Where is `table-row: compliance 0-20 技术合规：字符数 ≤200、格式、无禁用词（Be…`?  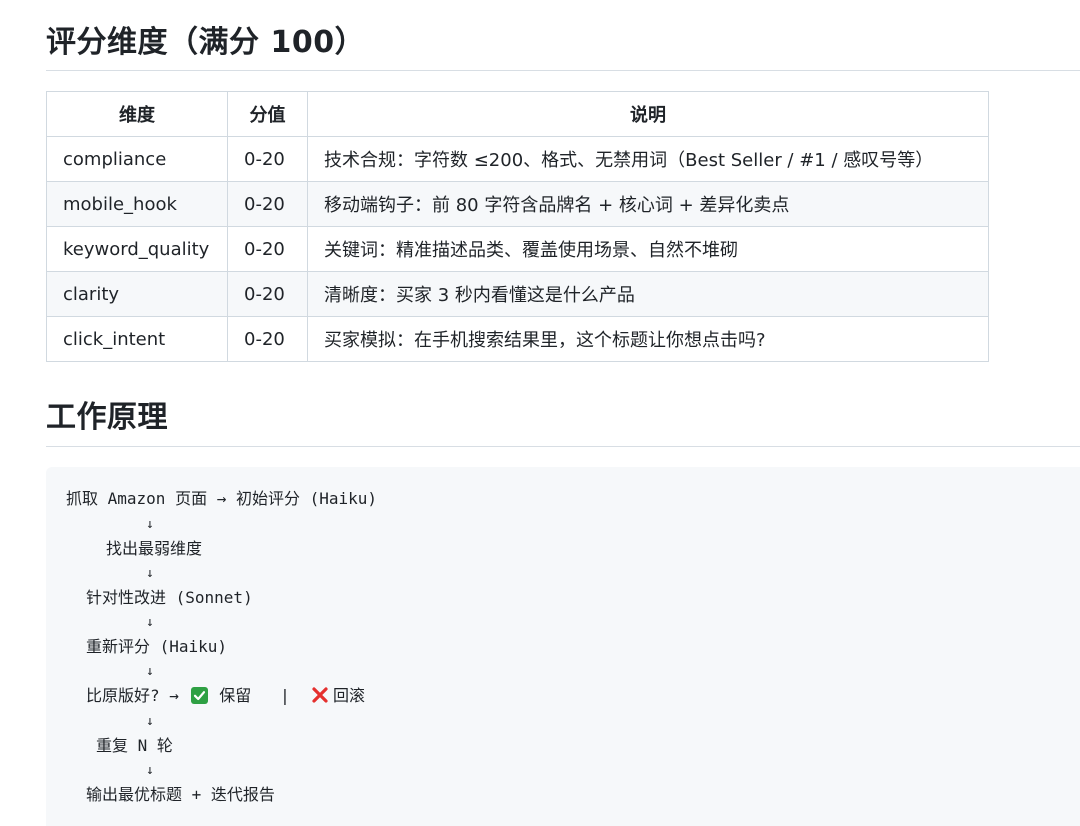 table-row: compliance 0-20 技术合规：字符数 ≤200、格式、无禁用词（Be… is located at coordinates (517, 159).